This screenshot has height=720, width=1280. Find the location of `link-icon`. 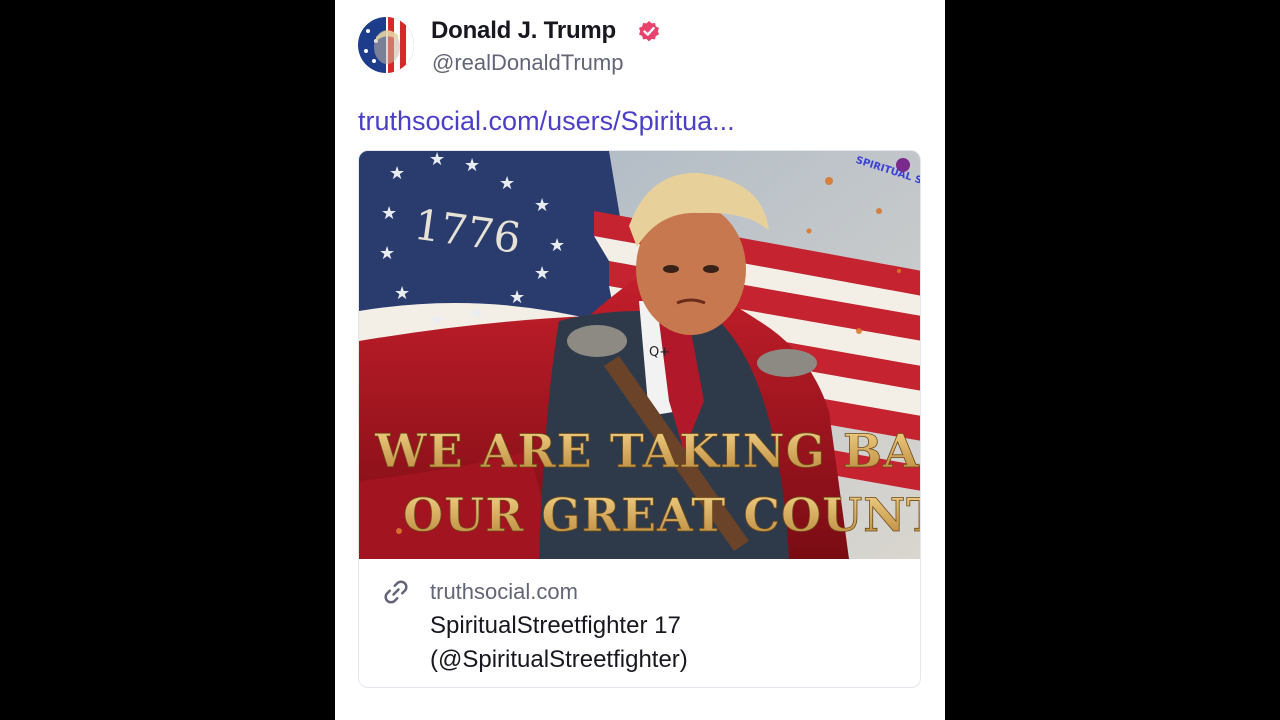

link-icon is located at coordinates (396, 592).